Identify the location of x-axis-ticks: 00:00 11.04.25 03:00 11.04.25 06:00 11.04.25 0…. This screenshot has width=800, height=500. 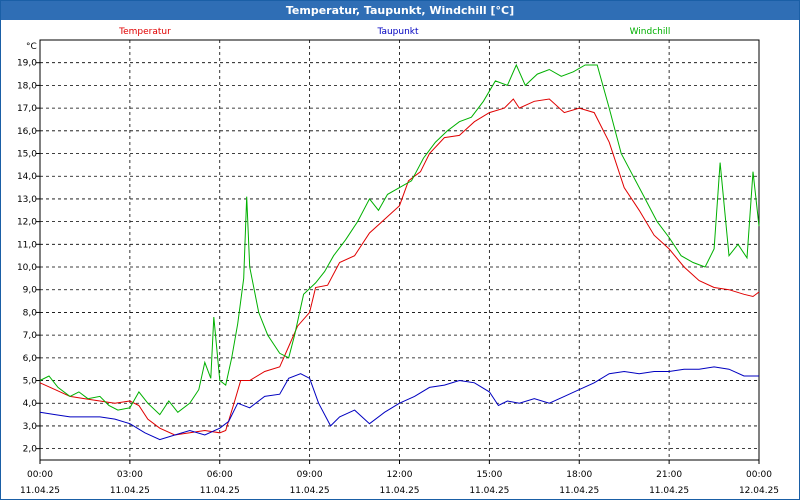
(399, 478).